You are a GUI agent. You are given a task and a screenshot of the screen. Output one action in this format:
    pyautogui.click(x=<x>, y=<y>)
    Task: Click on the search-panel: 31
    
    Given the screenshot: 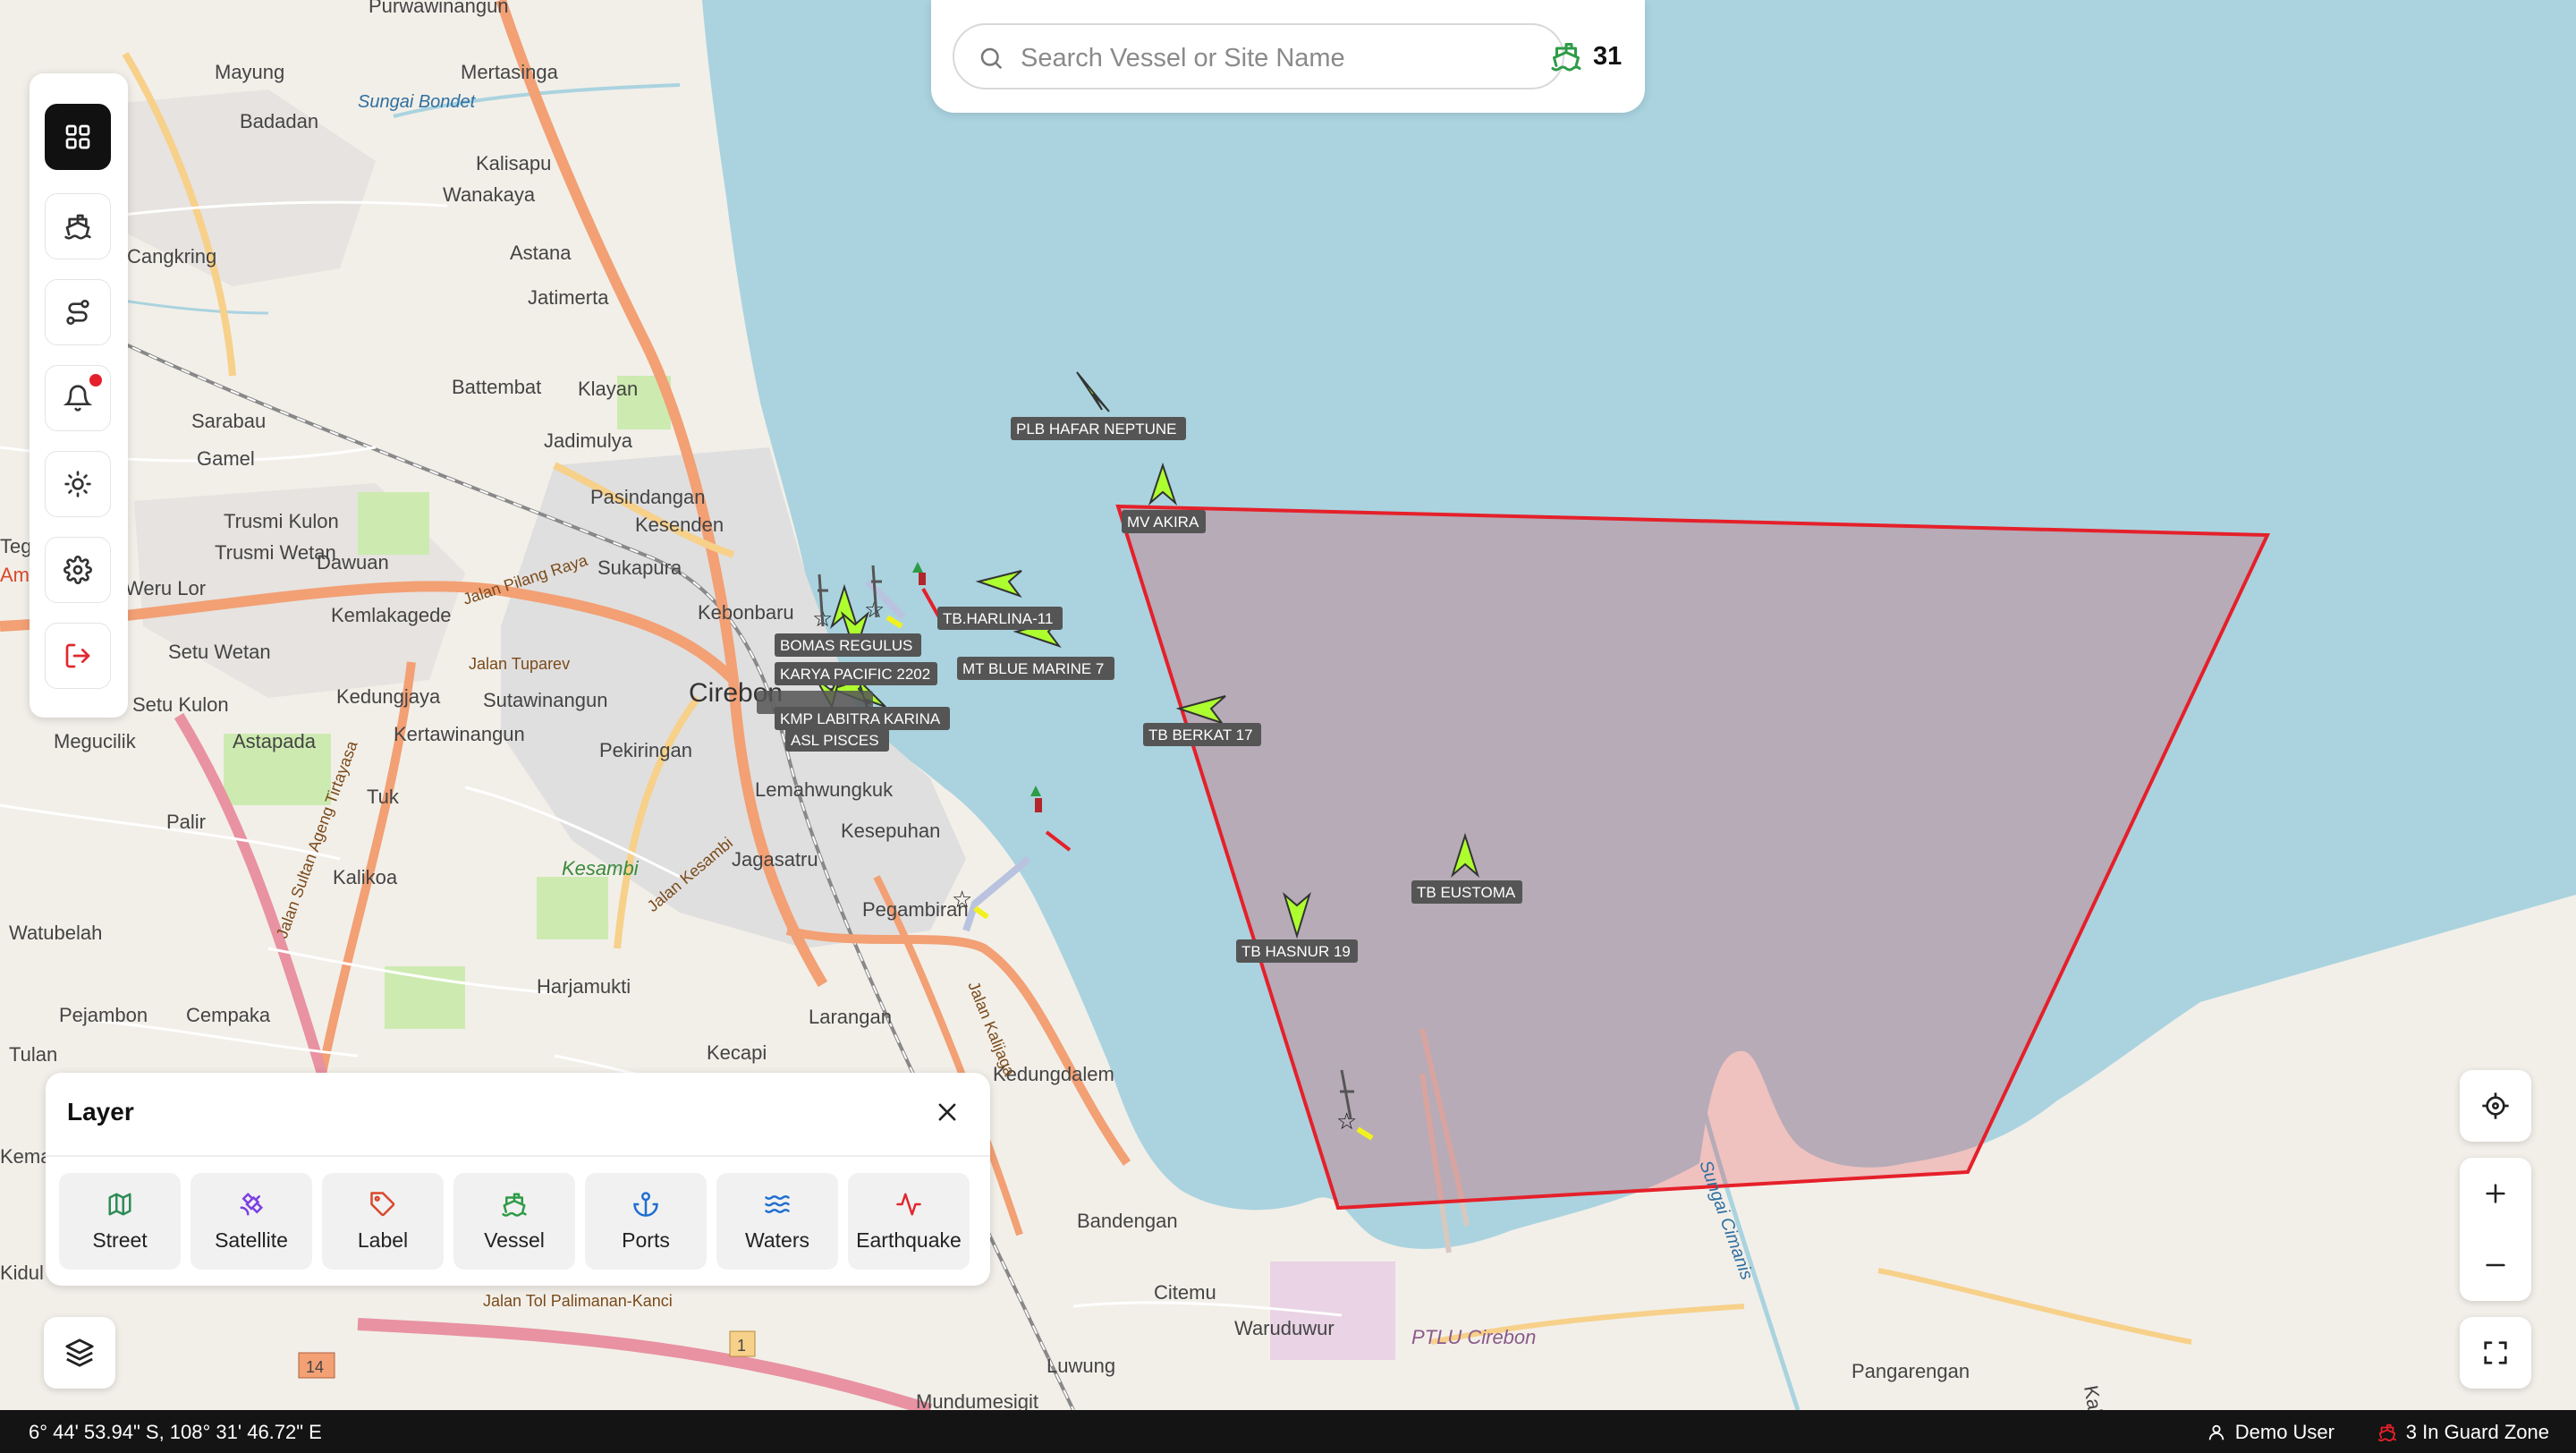 What is the action you would take?
    pyautogui.click(x=1288, y=56)
    